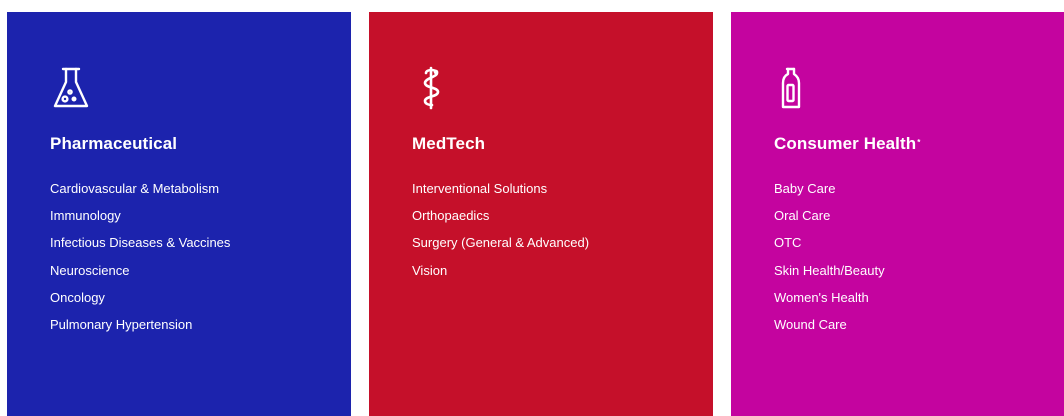 Image resolution: width=1064 pixels, height=416 pixels. Describe the element at coordinates (829, 270) in the screenshot. I see `list-item: Skin Health/Beauty` at that location.